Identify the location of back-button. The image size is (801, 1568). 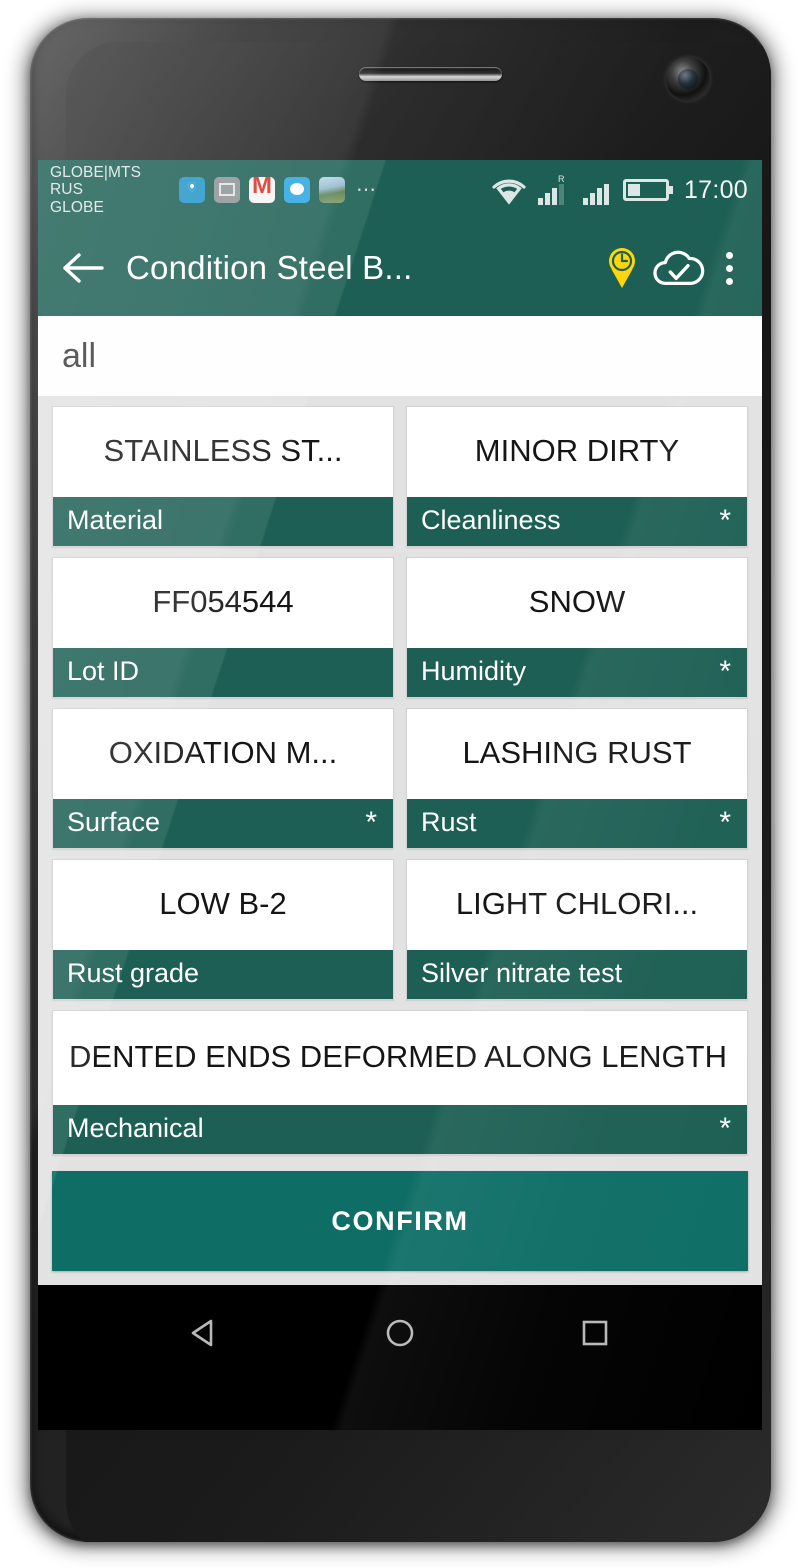
(84, 268).